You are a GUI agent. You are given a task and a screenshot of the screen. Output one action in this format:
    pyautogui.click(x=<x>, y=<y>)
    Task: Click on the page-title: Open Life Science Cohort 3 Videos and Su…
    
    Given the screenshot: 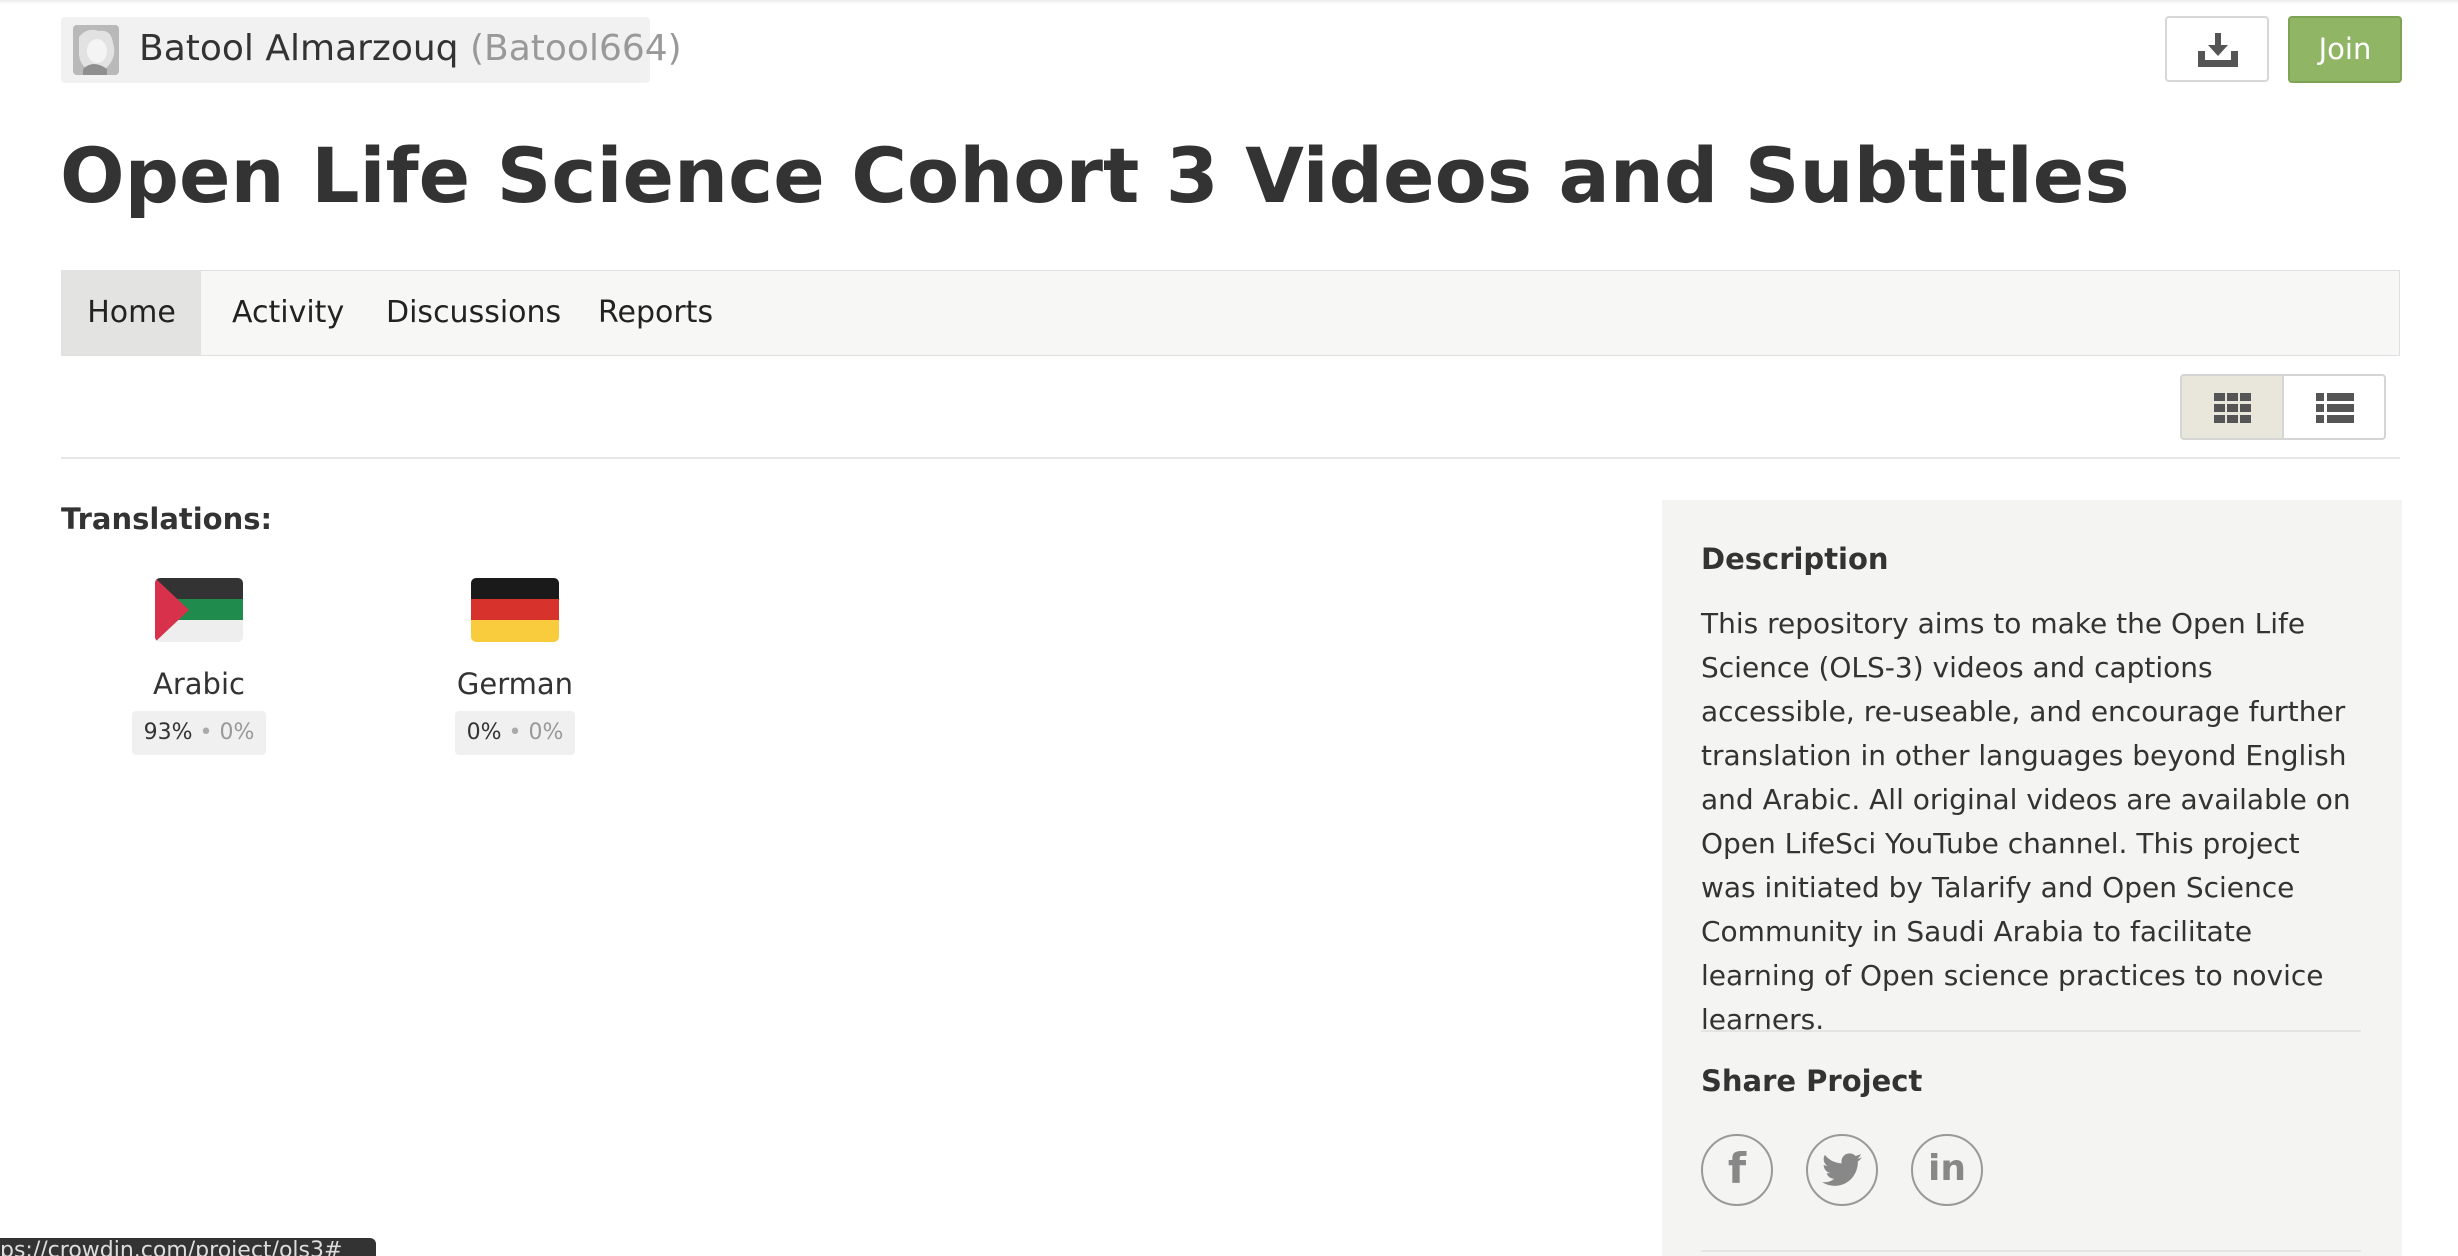 What is the action you would take?
    pyautogui.click(x=1095, y=175)
    